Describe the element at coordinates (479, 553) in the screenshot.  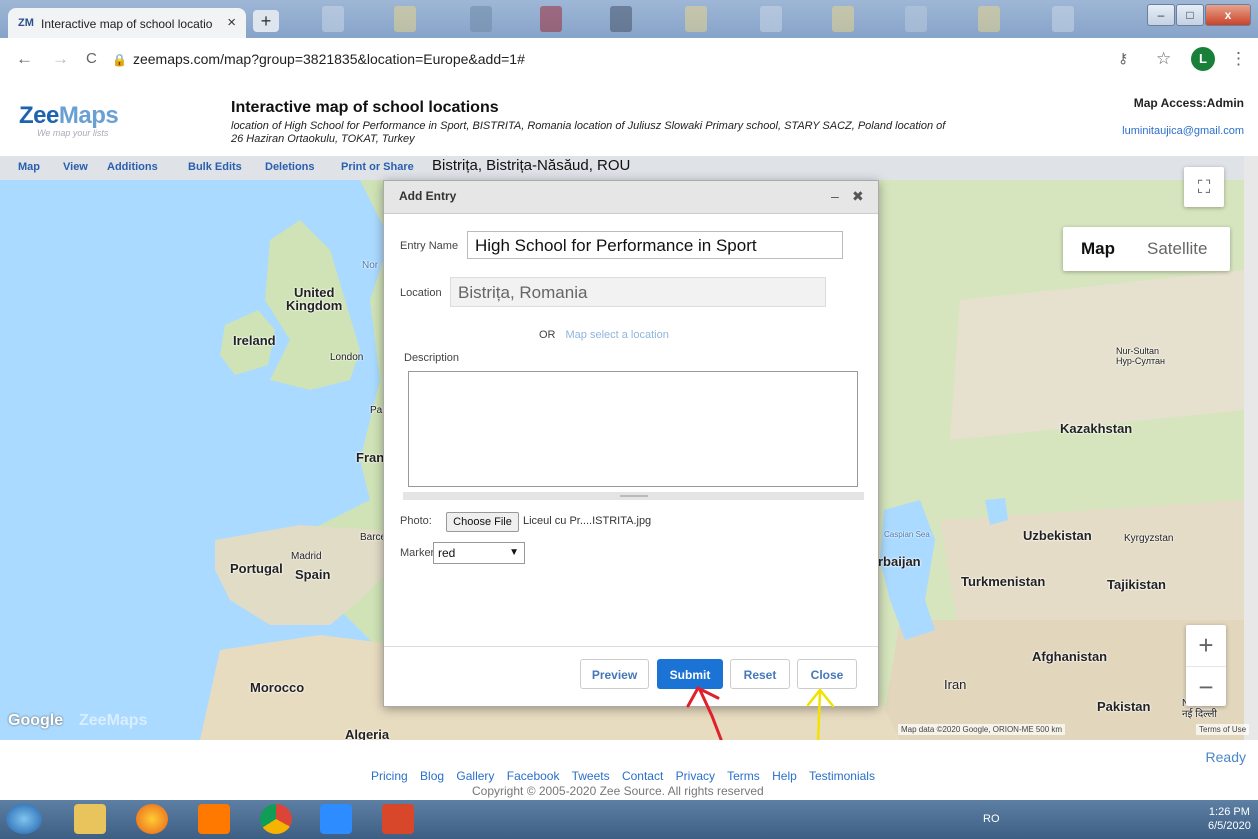
I see `marker-select: red ▼` at that location.